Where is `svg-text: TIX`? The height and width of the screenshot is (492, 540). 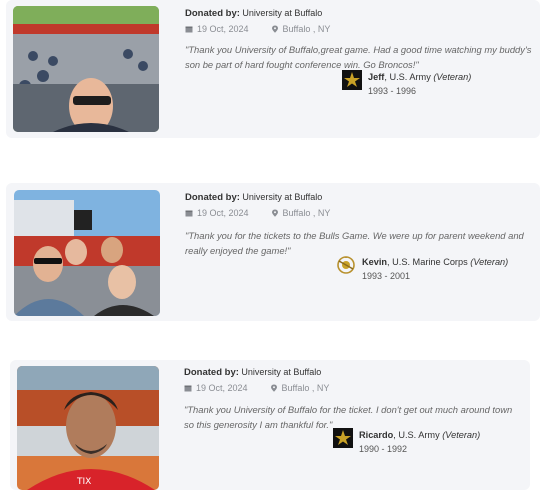 svg-text: TIX is located at coordinates (83, 482).